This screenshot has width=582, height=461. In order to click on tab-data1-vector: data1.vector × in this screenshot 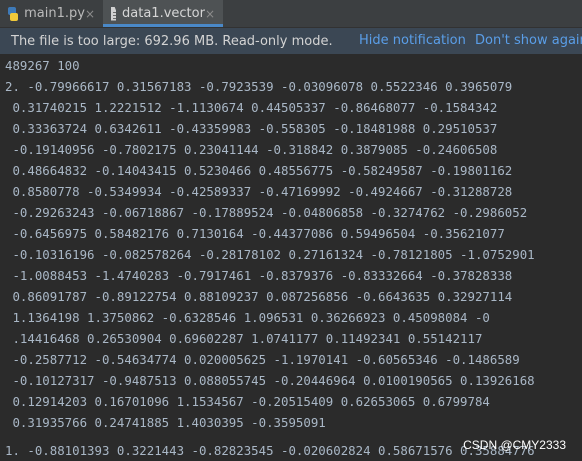, I will do `click(163, 13)`.